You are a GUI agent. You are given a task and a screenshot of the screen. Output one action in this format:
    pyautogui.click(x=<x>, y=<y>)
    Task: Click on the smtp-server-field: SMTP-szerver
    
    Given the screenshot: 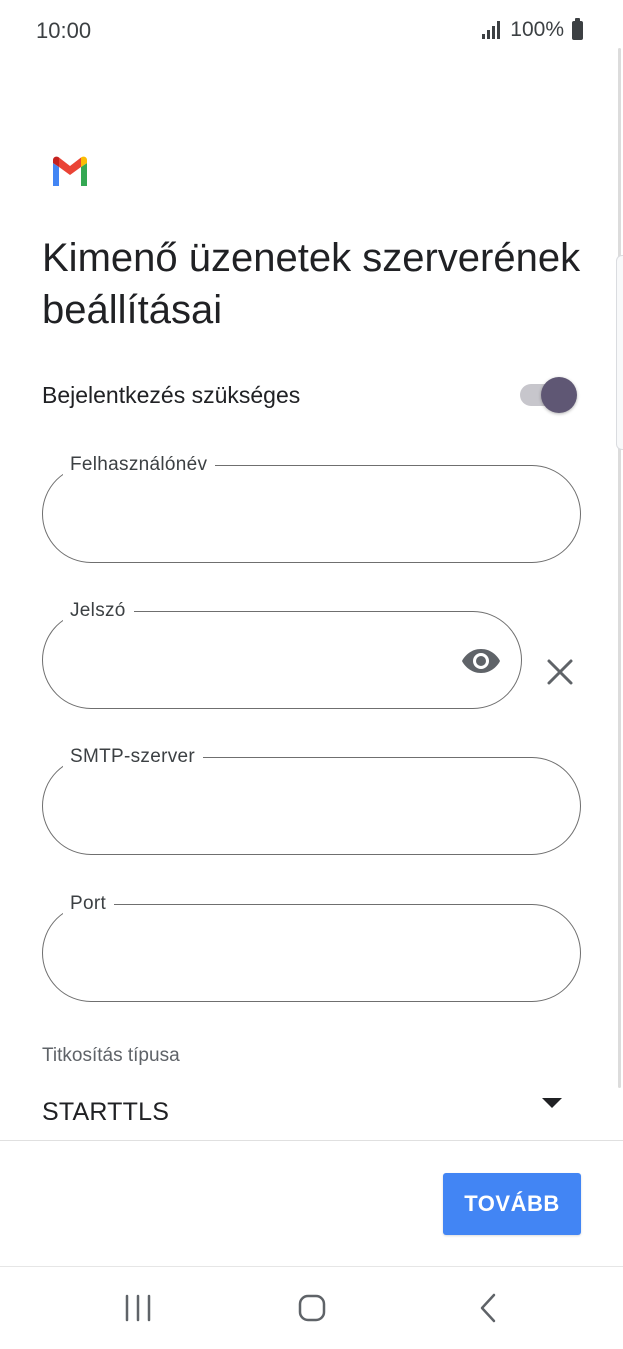 What is the action you would take?
    pyautogui.click(x=311, y=800)
    